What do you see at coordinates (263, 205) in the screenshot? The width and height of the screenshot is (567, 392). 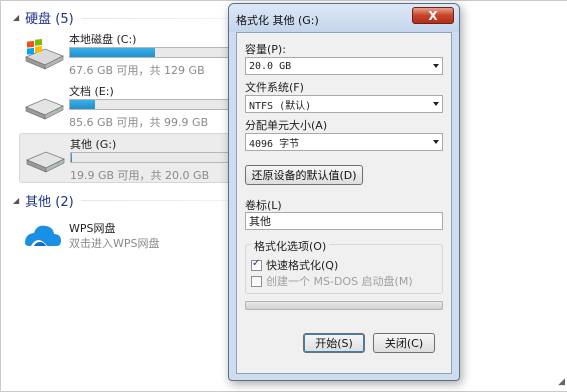 I see `volume-label: 卷标(L)` at bounding box center [263, 205].